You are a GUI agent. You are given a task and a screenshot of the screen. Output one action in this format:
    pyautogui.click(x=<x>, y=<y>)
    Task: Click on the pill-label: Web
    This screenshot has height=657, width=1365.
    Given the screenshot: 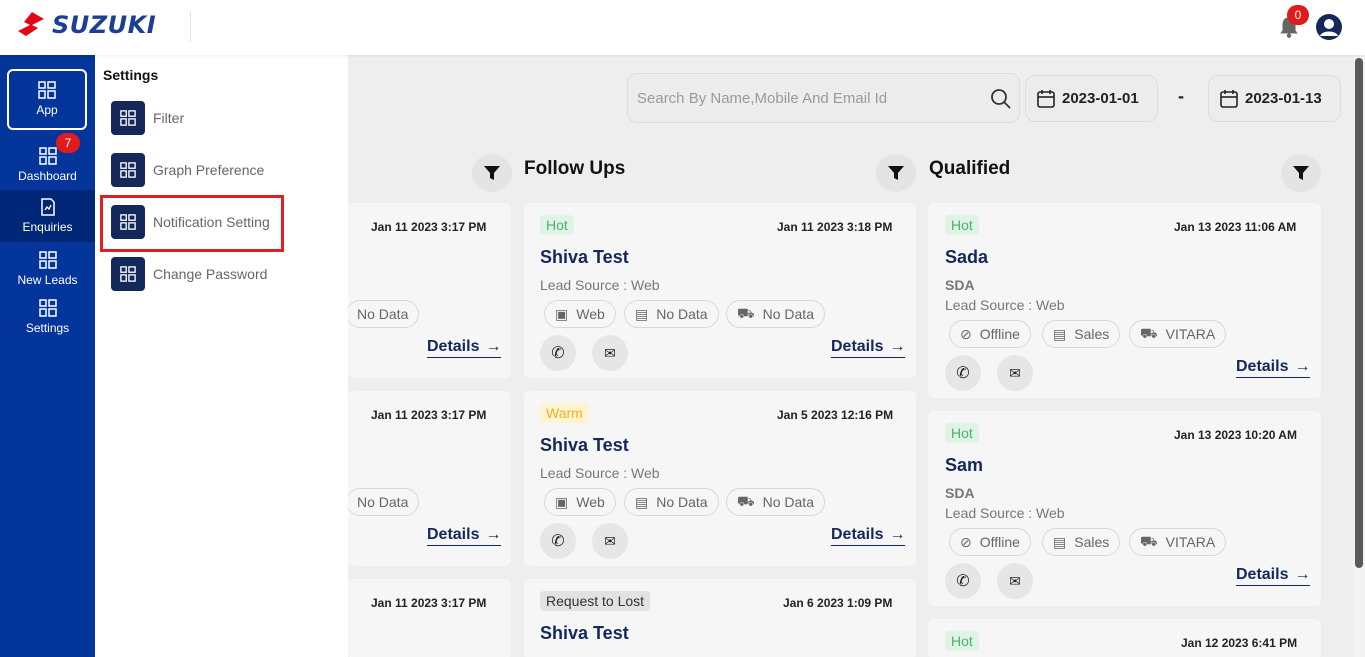 What is the action you would take?
    pyautogui.click(x=590, y=314)
    